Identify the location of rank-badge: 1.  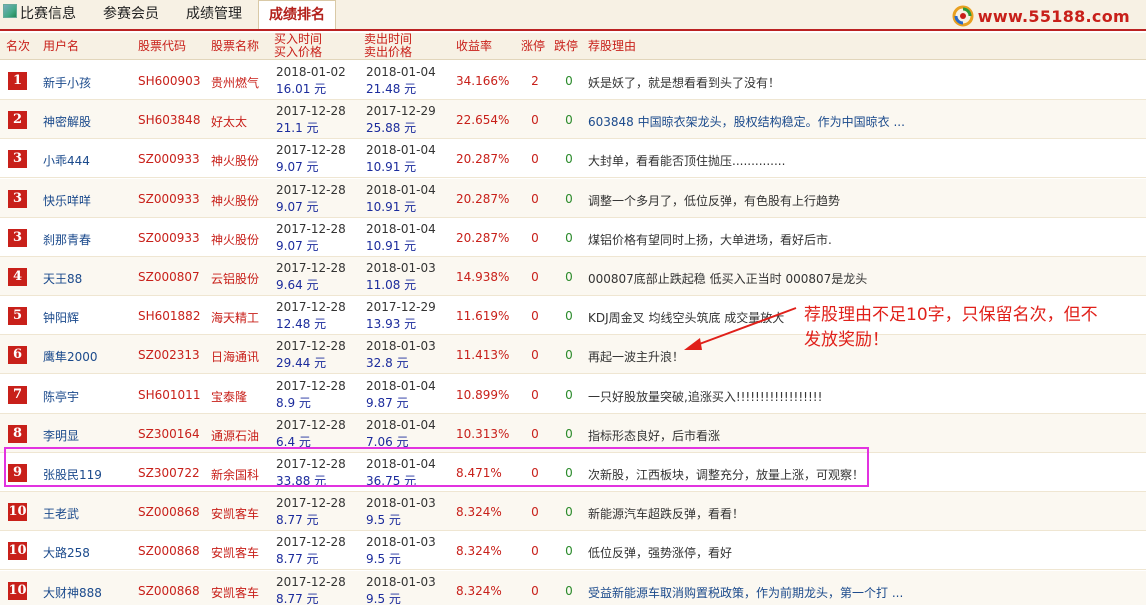
(17, 81).